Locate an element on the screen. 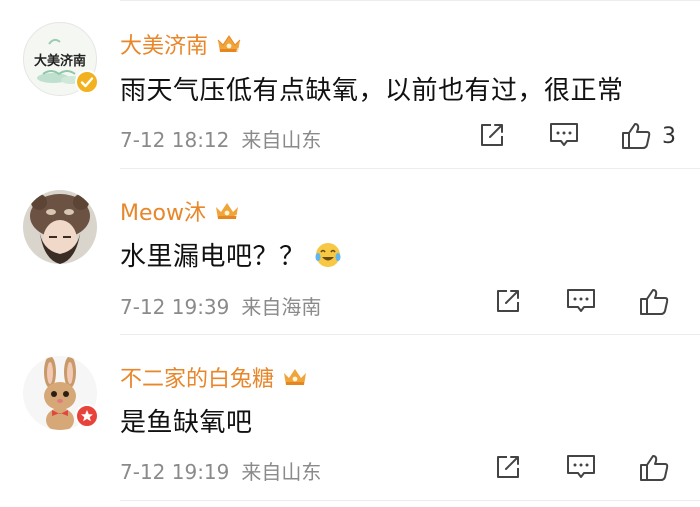 This screenshot has height=507, width=700. comment-time: 7-12 19:39 is located at coordinates (175, 307).